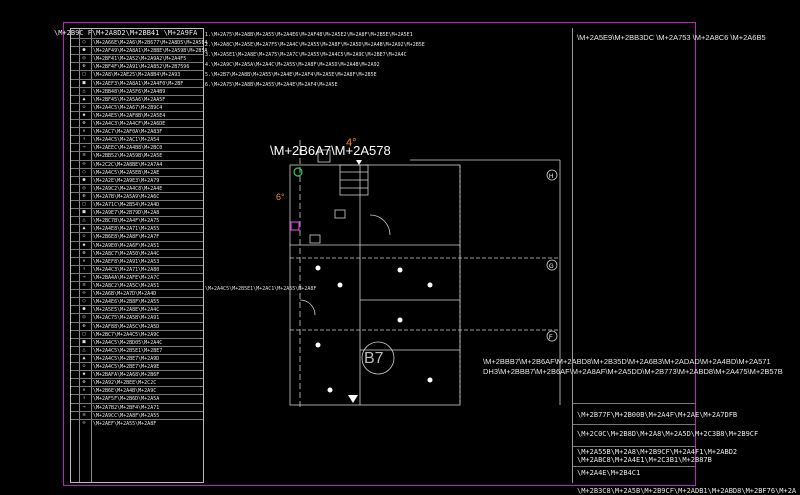  What do you see at coordinates (657, 415) in the screenshot?
I see `title-block-row: \M+2B77F\M+2B00B\M+2A4F\M+2AE\M+2A7DFB` at bounding box center [657, 415].